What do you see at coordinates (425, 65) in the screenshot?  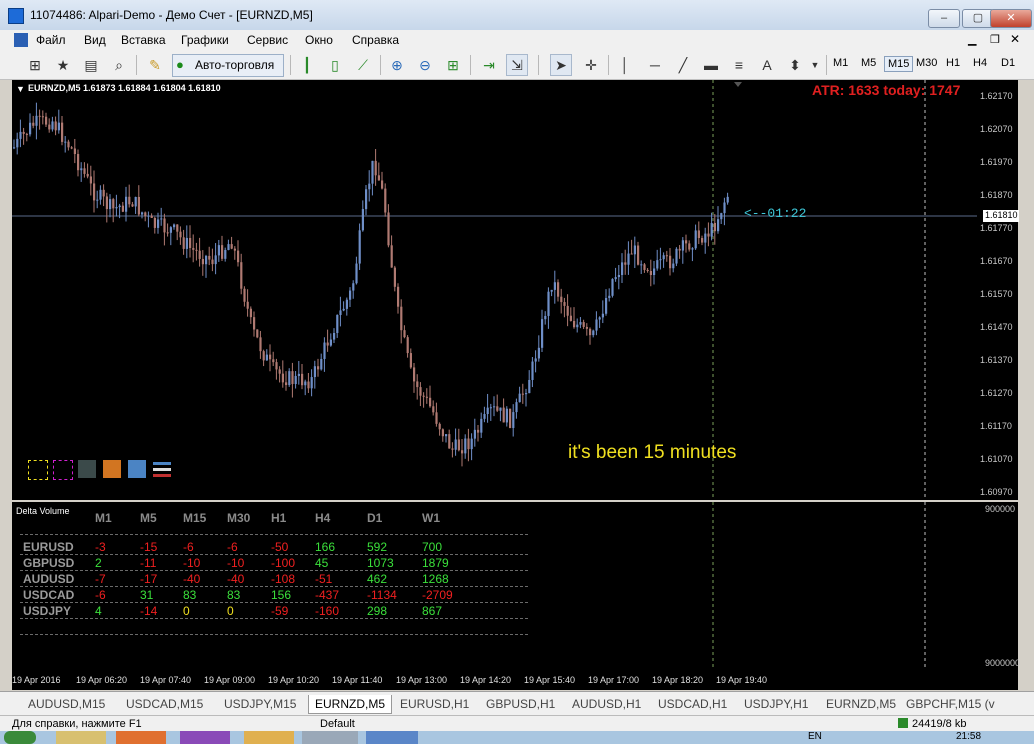 I see `zoom-out-icon: ⊖` at bounding box center [425, 65].